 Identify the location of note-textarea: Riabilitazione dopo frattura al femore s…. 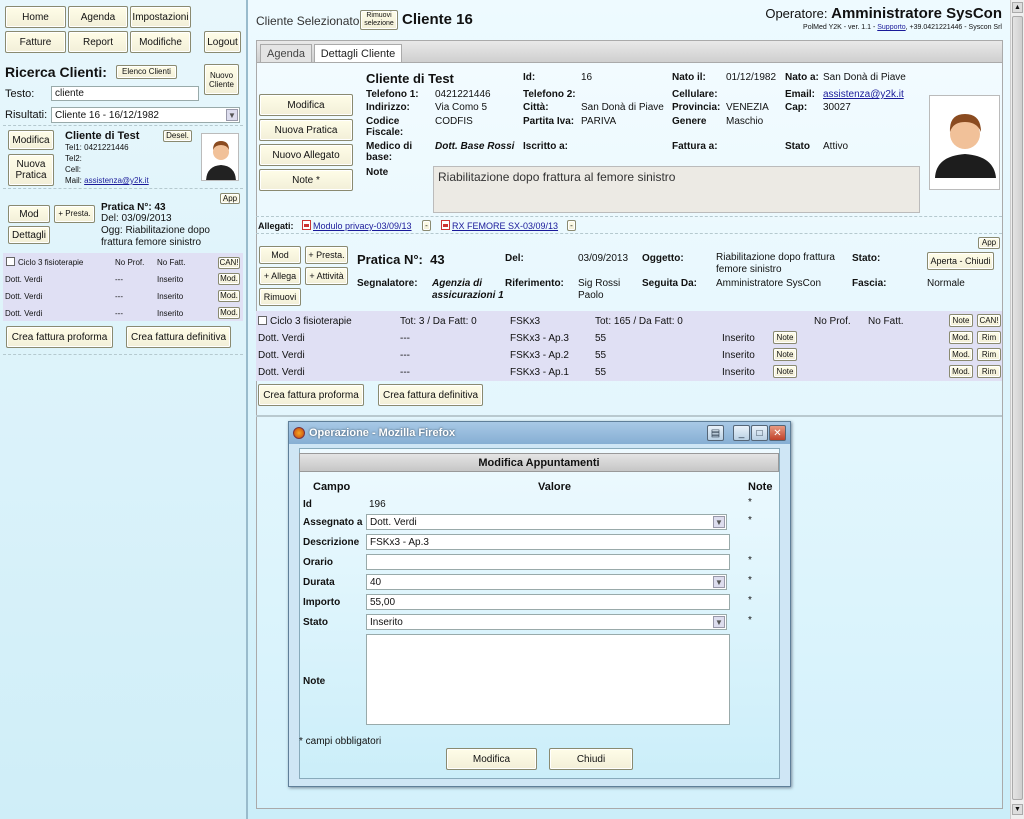
(676, 189).